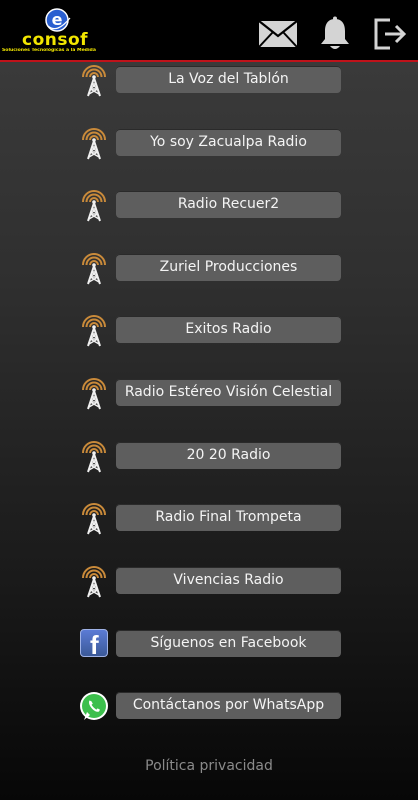 The width and height of the screenshot is (418, 800). I want to click on station-row: Zuriel Producciones, so click(209, 268).